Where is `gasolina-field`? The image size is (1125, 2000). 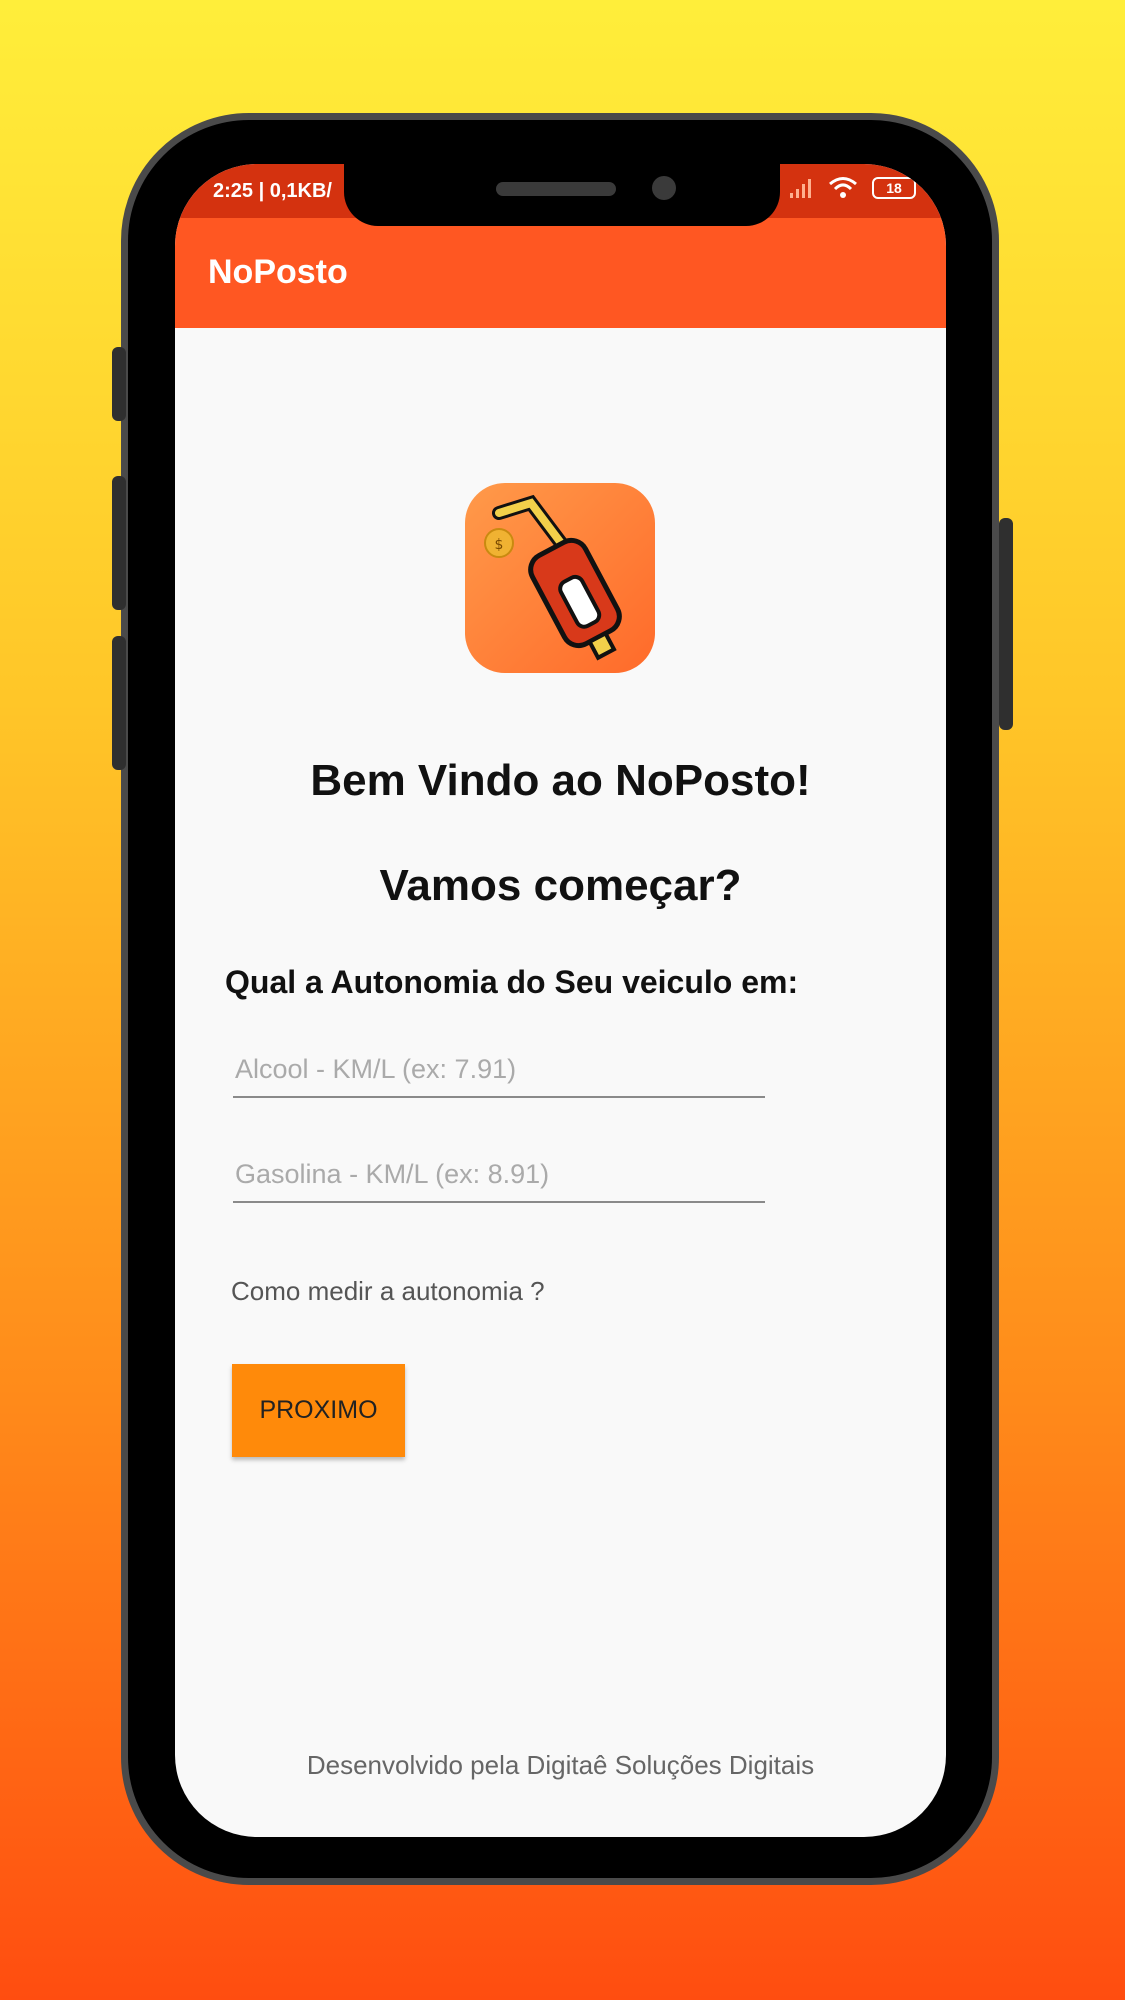 gasolina-field is located at coordinates (501, 1176).